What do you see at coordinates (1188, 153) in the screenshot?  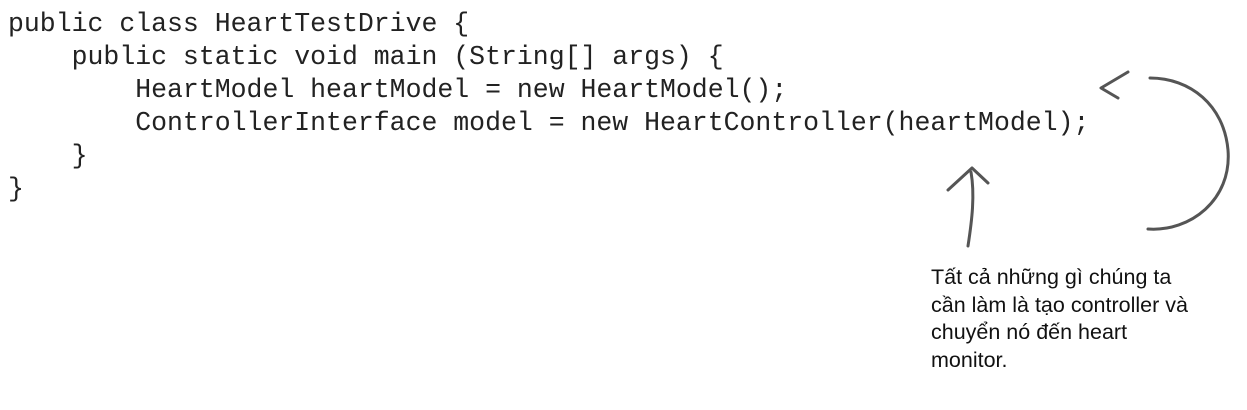 I see `curved-arrow-icon` at bounding box center [1188, 153].